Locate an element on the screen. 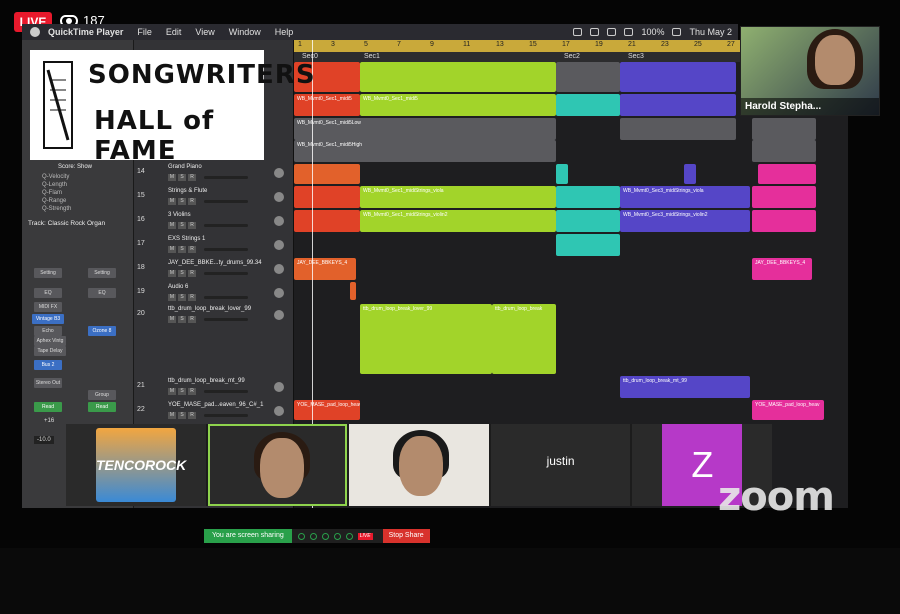 This screenshot has width=900, height=614. region-strings-viola: WB_Mvmt0_Sec1_midiStrings_viola is located at coordinates (458, 197).